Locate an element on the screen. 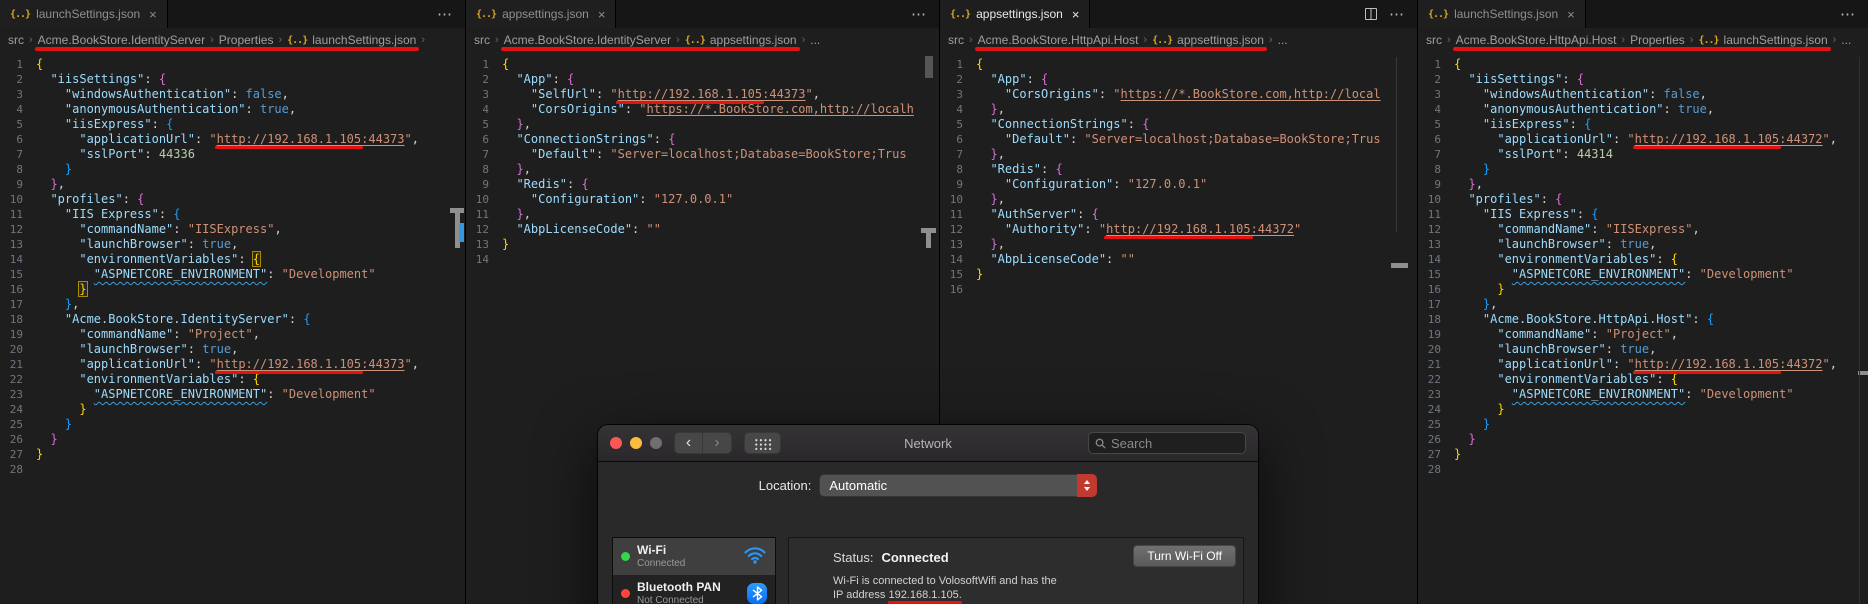  chevron-right-icon: › is located at coordinates (1449, 40).